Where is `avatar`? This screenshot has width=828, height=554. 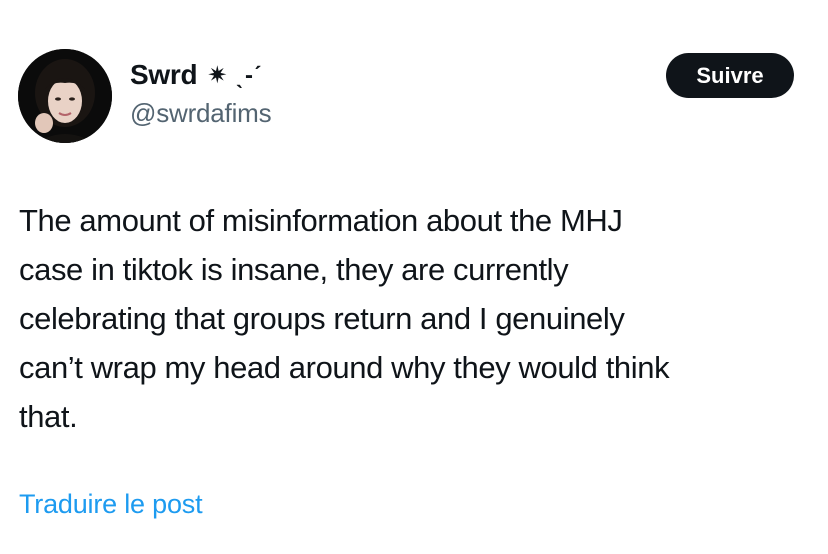
avatar is located at coordinates (65, 96).